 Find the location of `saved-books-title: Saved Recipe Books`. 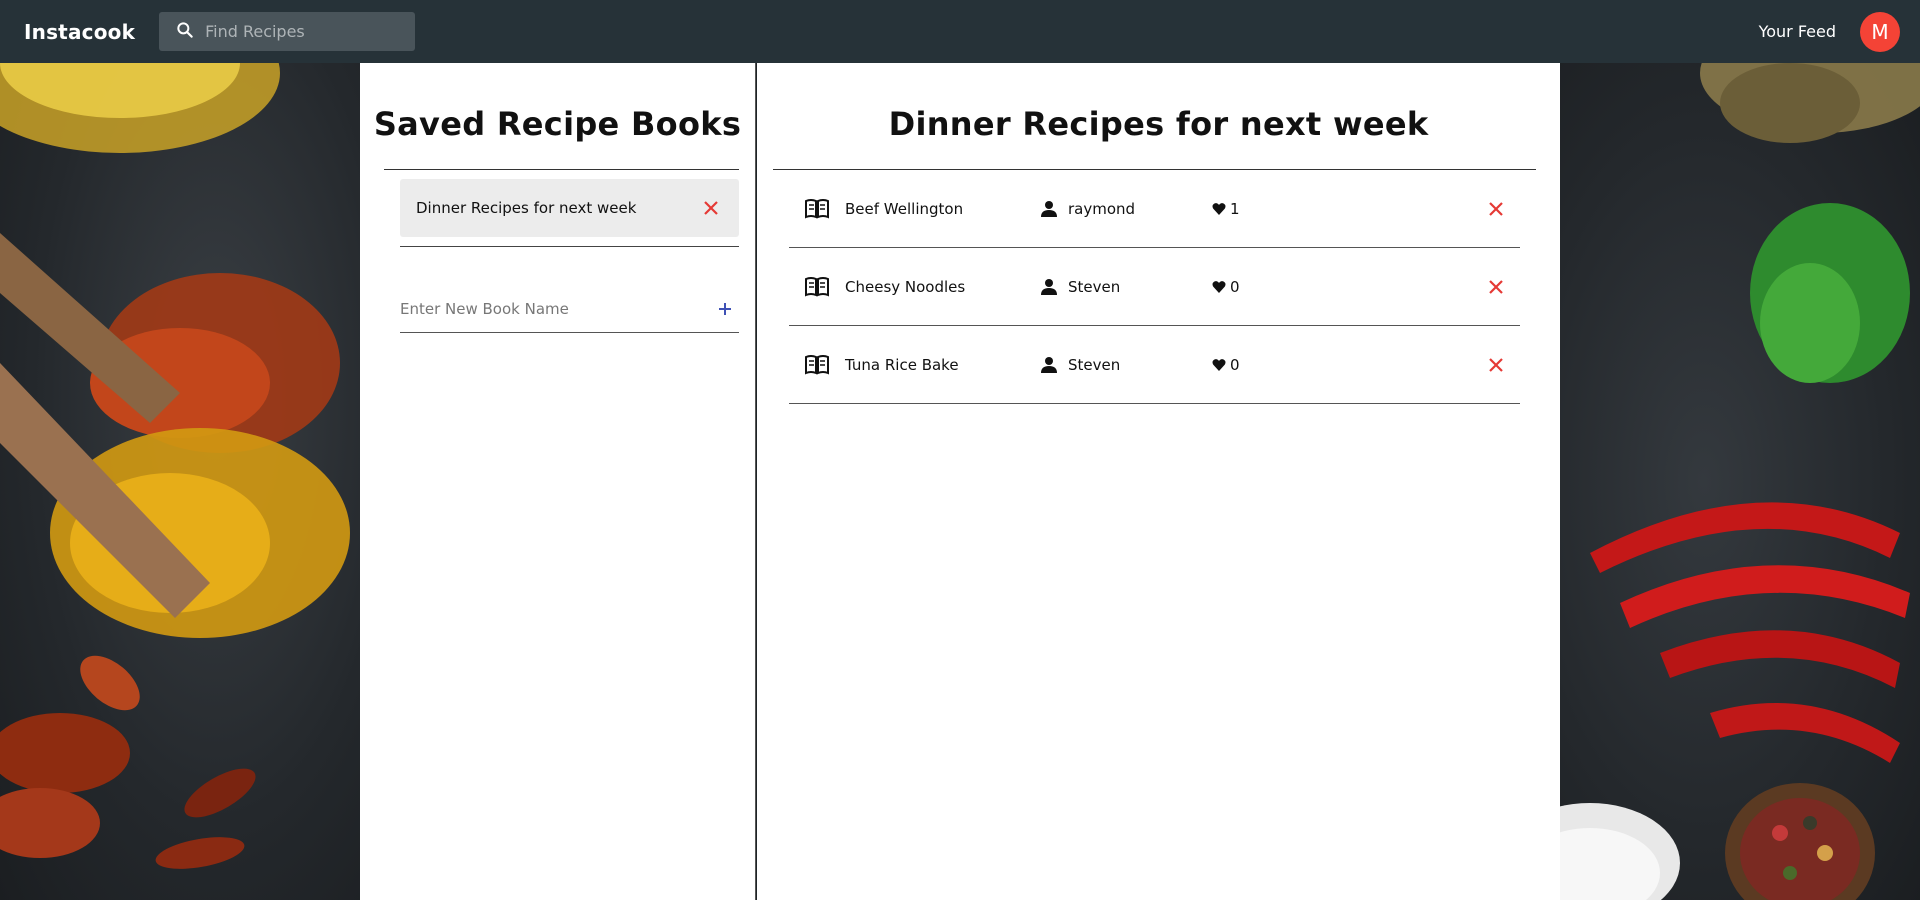

saved-books-title: Saved Recipe Books is located at coordinates (557, 124).